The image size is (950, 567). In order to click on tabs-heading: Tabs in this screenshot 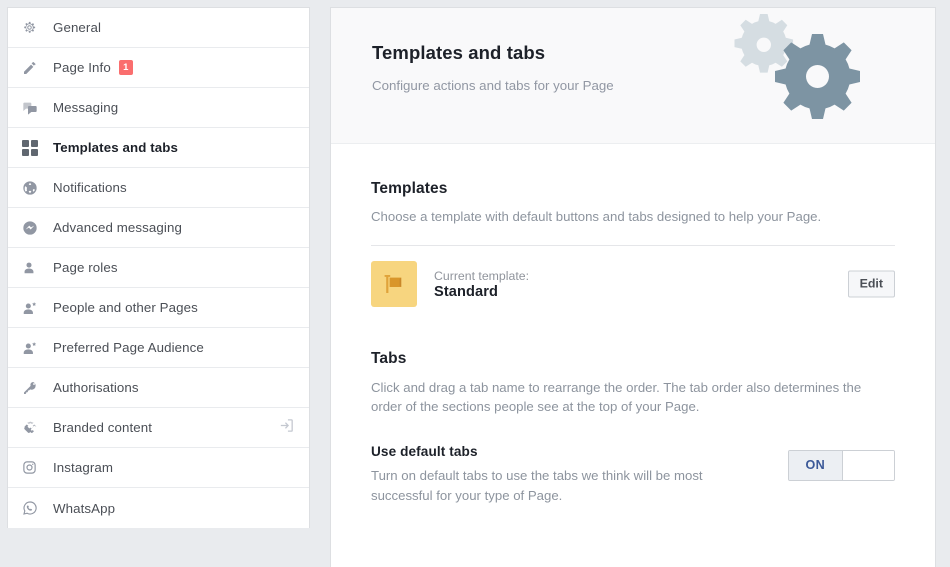, I will do `click(389, 359)`.